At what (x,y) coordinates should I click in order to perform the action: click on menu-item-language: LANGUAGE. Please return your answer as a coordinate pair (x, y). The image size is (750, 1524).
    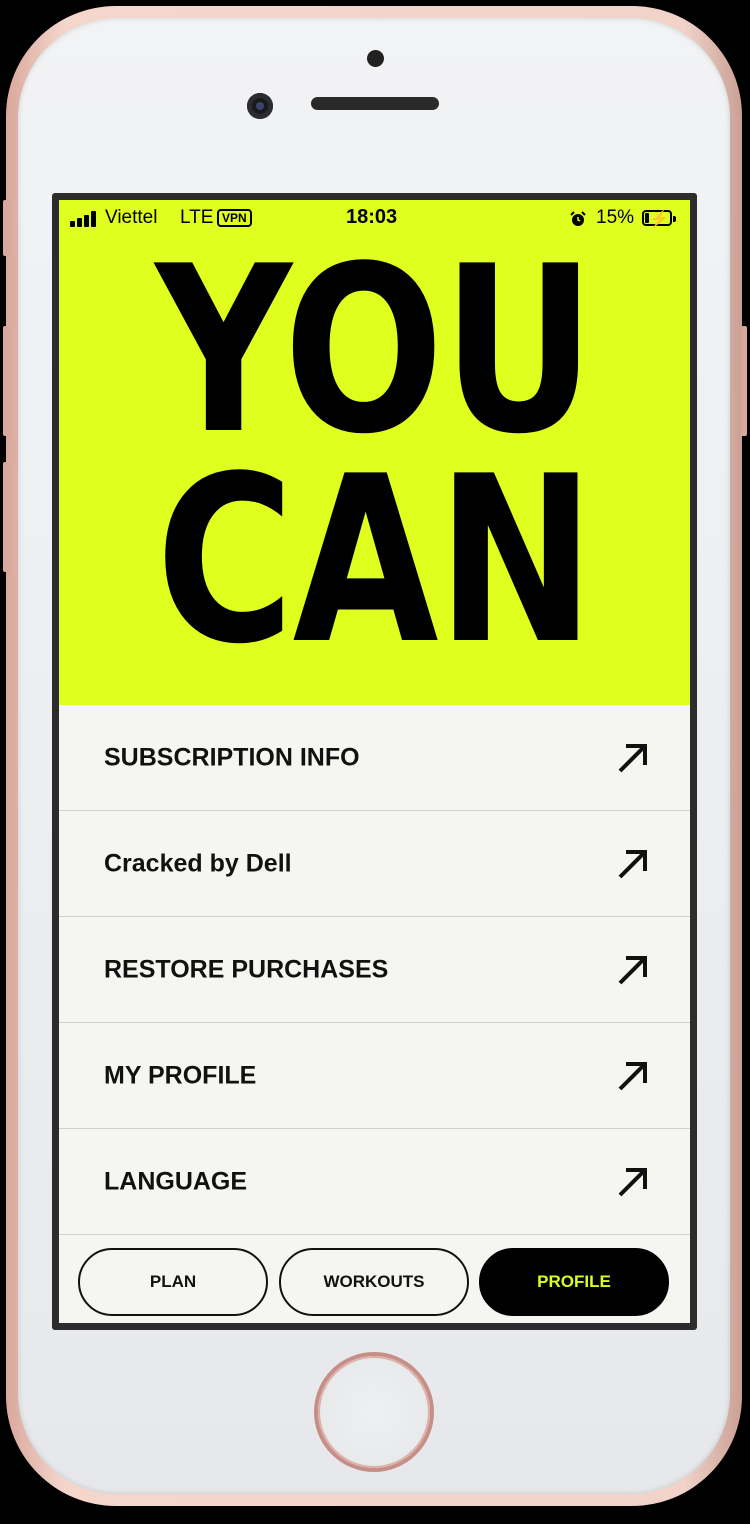
    Looking at the image, I should click on (374, 1182).